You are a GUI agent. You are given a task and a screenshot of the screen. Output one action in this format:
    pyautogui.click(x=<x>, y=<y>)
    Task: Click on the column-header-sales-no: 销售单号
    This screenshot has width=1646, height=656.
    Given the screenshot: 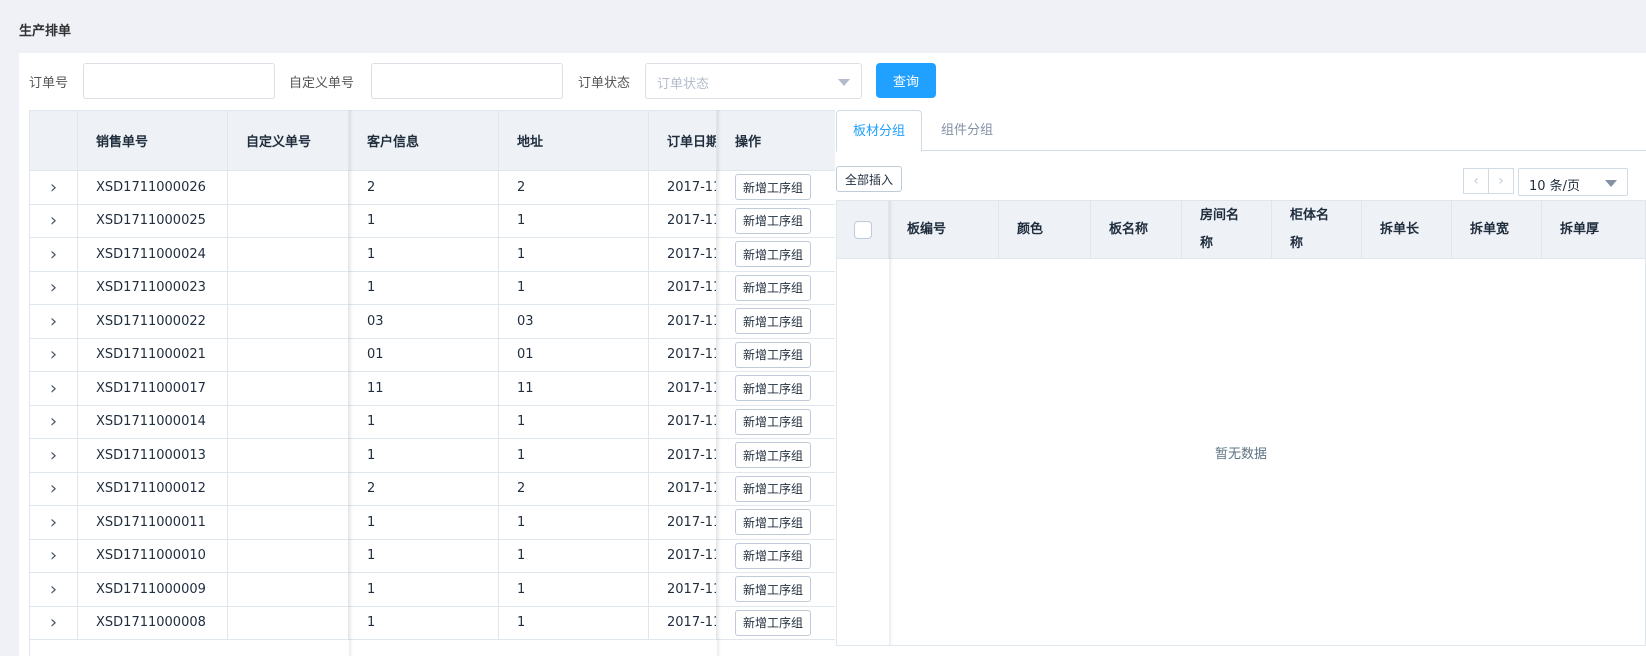 What is the action you would take?
    pyautogui.click(x=153, y=140)
    